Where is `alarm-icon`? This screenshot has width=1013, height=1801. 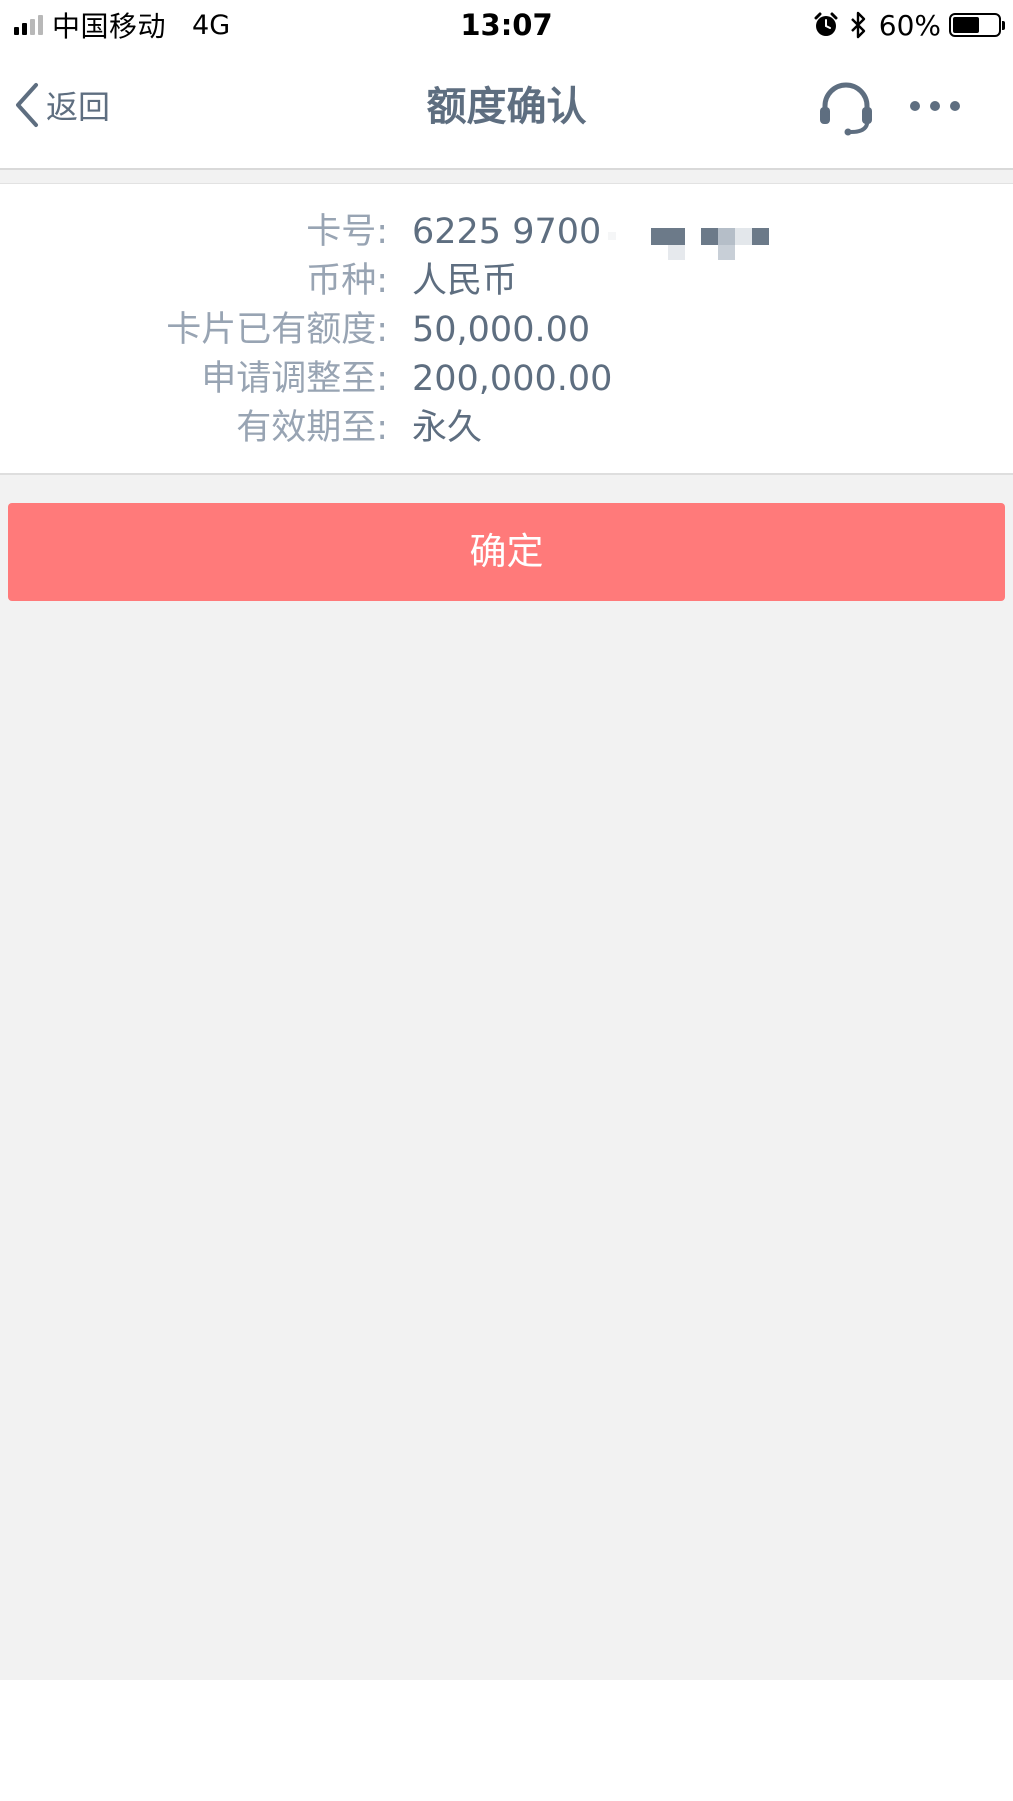
alarm-icon is located at coordinates (826, 24).